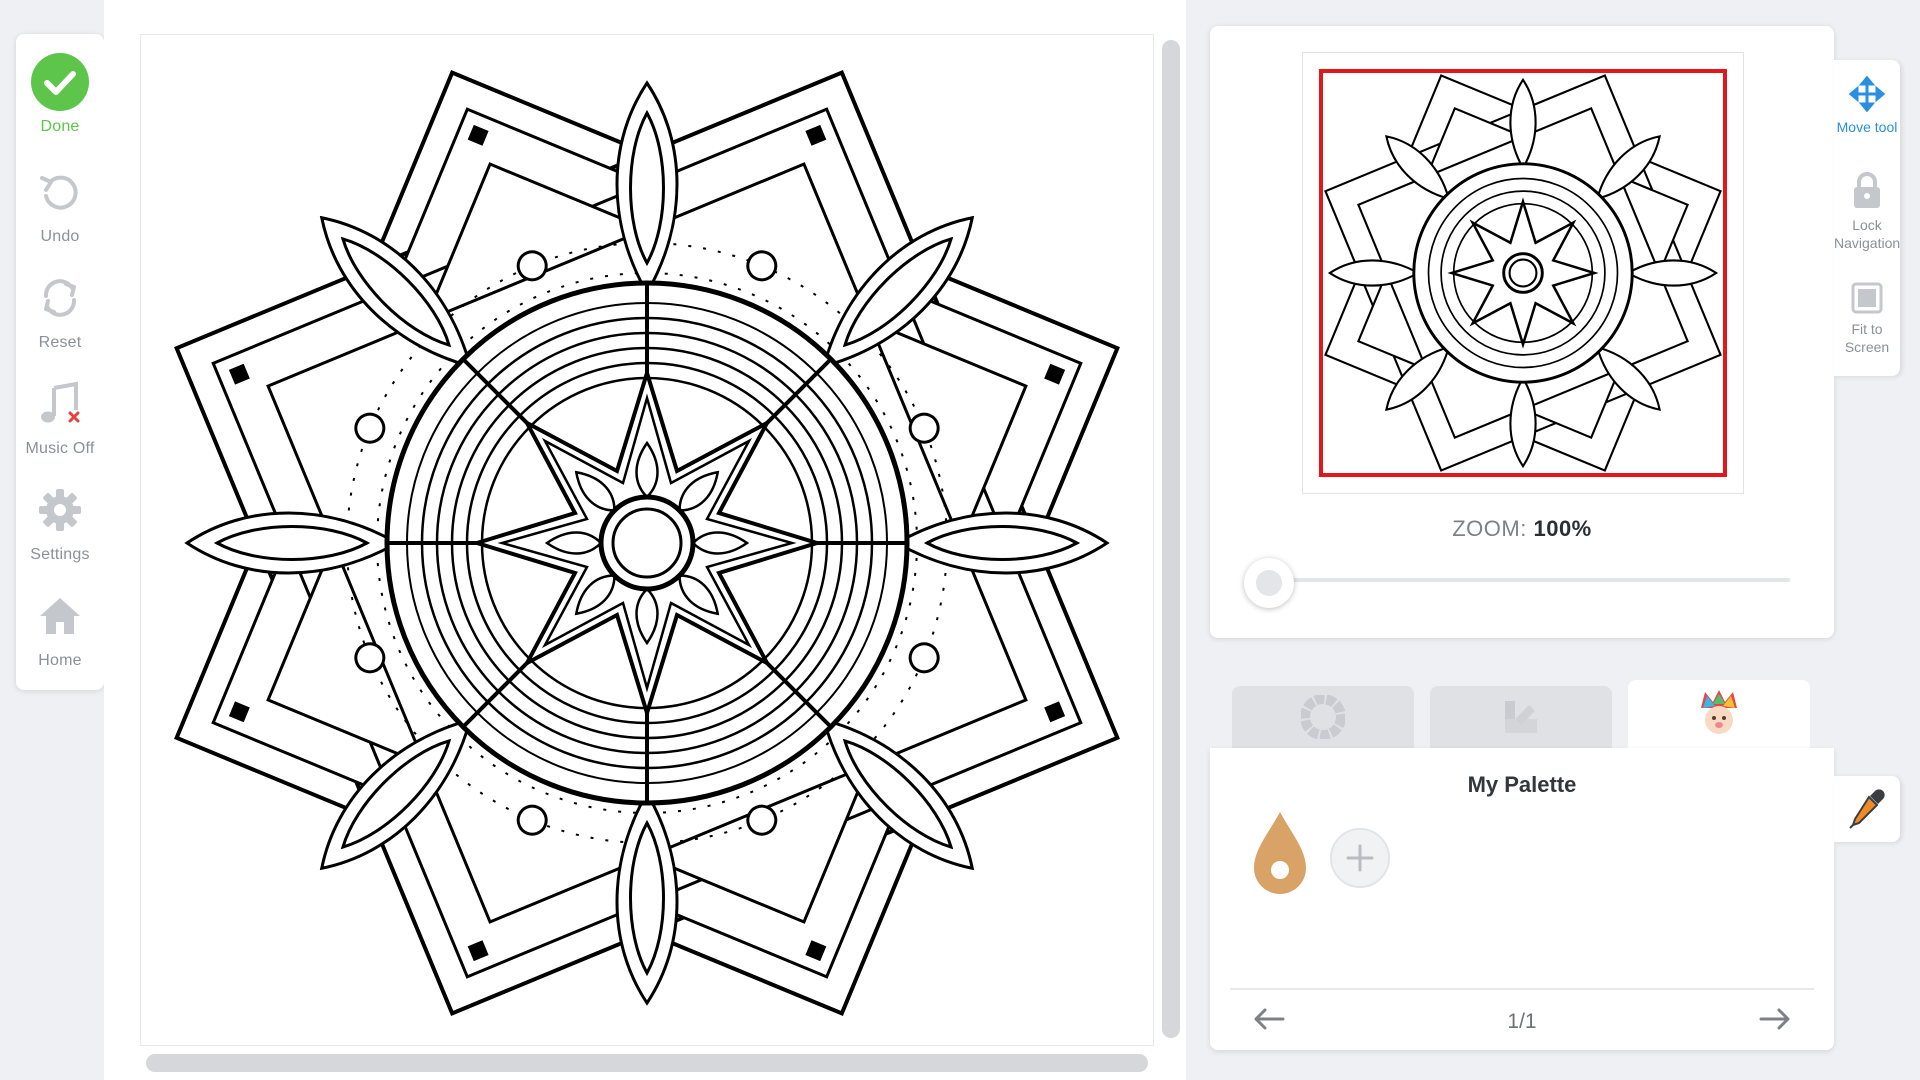  Describe the element at coordinates (1867, 234) in the screenshot. I see `lock-navigation-label: Lock Navigation` at that location.